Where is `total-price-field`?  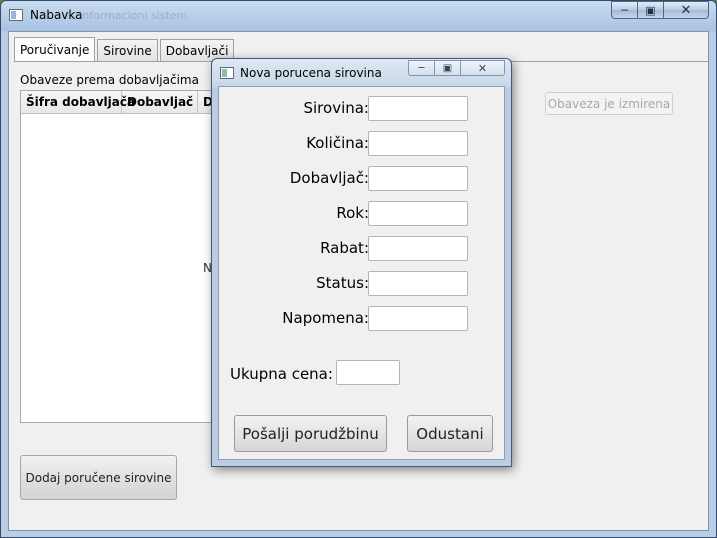
total-price-field is located at coordinates (368, 372).